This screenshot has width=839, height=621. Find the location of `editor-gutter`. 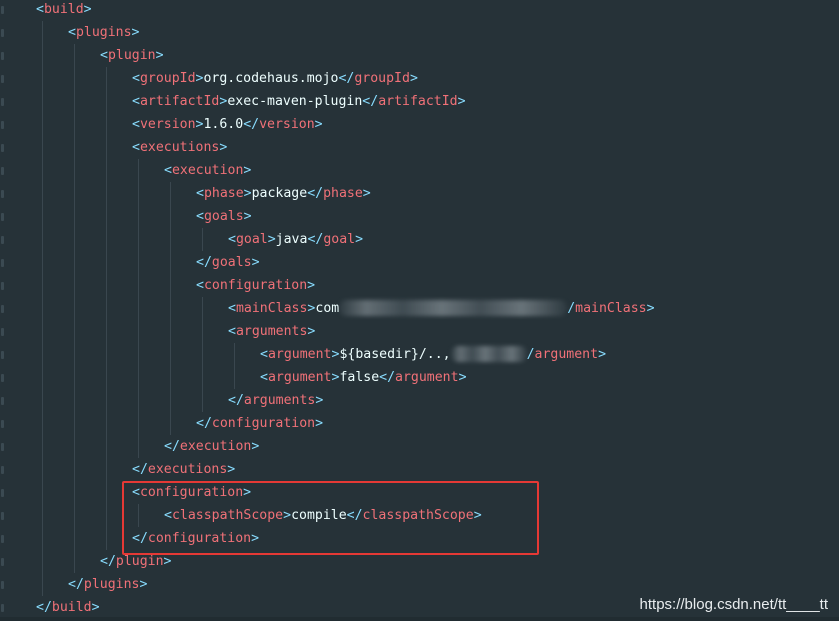

editor-gutter is located at coordinates (4, 310).